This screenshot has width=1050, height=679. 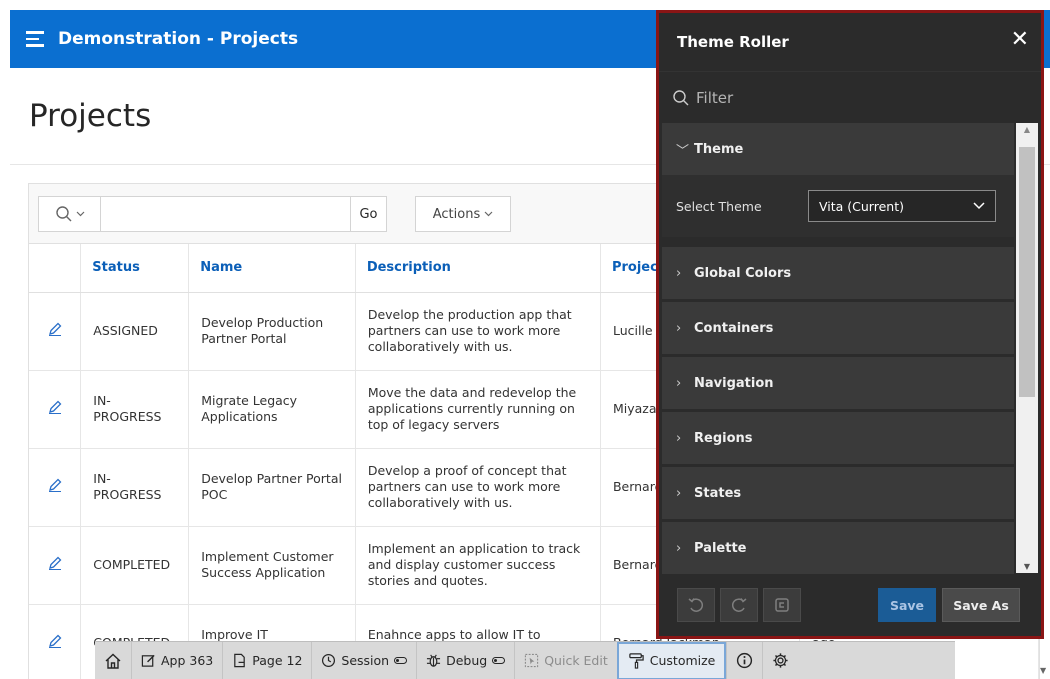 What do you see at coordinates (226, 214) in the screenshot?
I see `search-input` at bounding box center [226, 214].